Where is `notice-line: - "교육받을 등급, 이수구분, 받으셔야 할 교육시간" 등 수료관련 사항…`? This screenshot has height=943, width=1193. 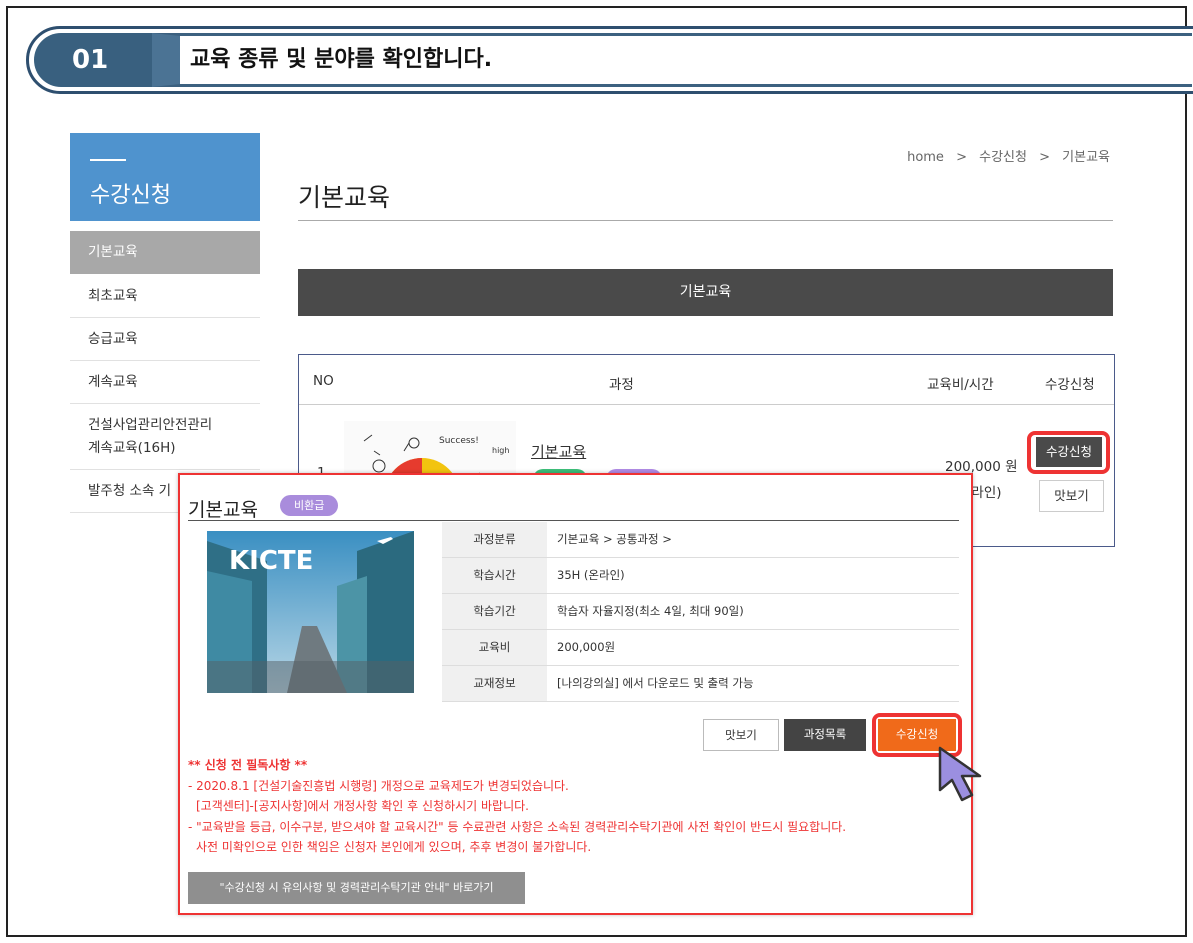
notice-line: - "교육받을 등급, 이수구분, 받으셔야 할 교육시간" 등 수료관련 사항… is located at coordinates (517, 826).